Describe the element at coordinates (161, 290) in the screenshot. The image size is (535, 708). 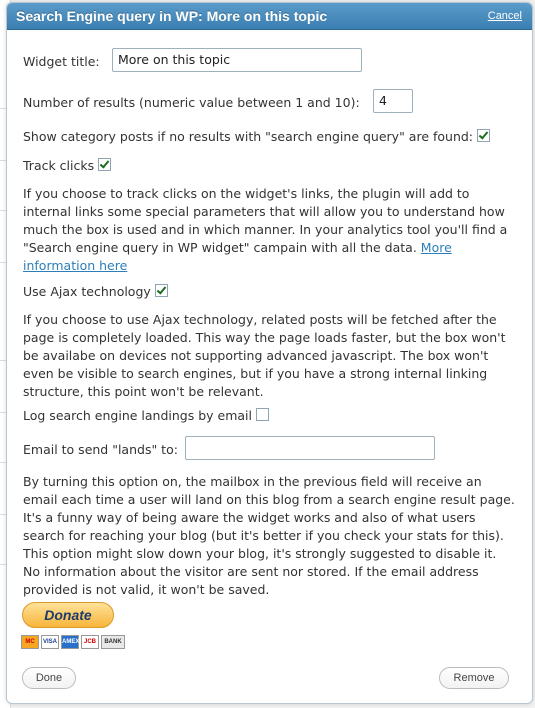
I see `ajax-checkbox` at that location.